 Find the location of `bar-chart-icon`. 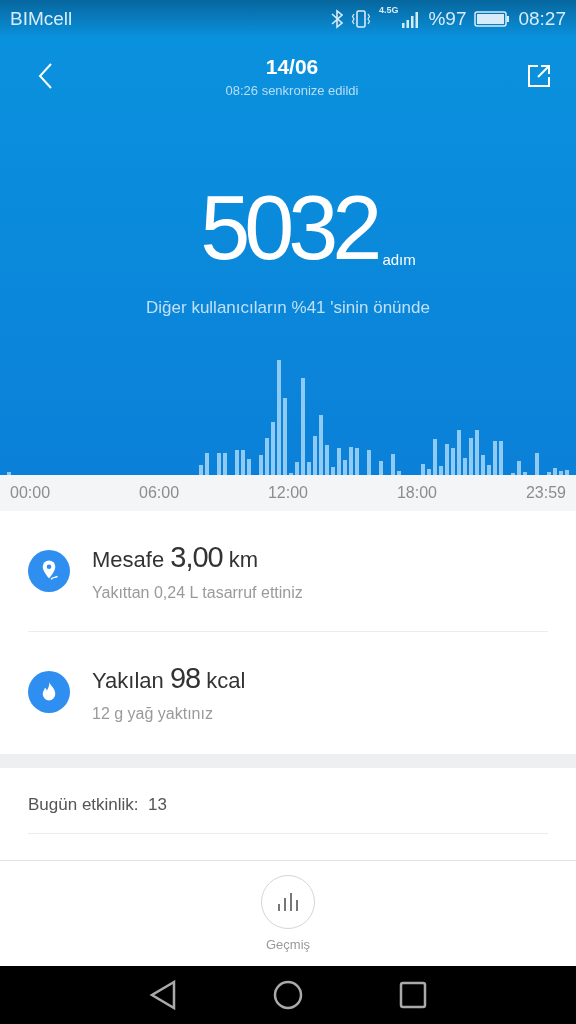

bar-chart-icon is located at coordinates (288, 901).